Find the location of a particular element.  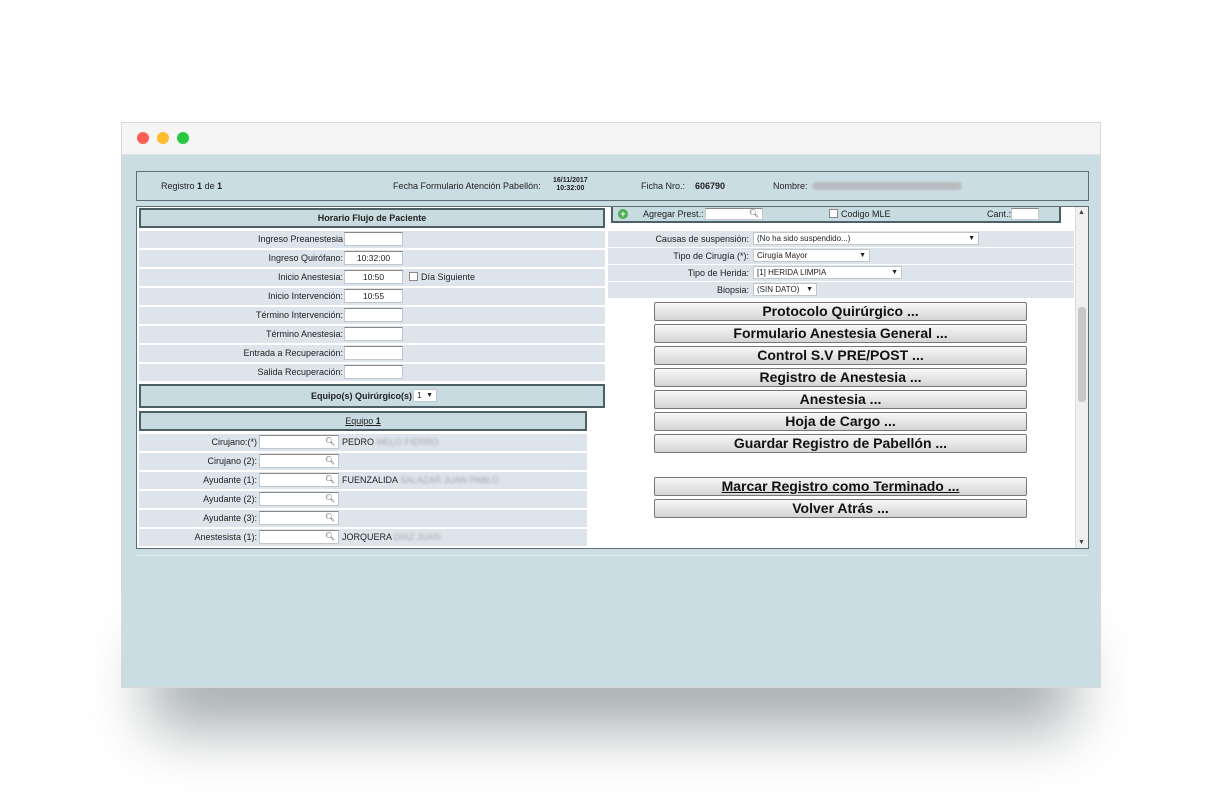

ayudante-1-input: 🔍︎ is located at coordinates (299, 480).